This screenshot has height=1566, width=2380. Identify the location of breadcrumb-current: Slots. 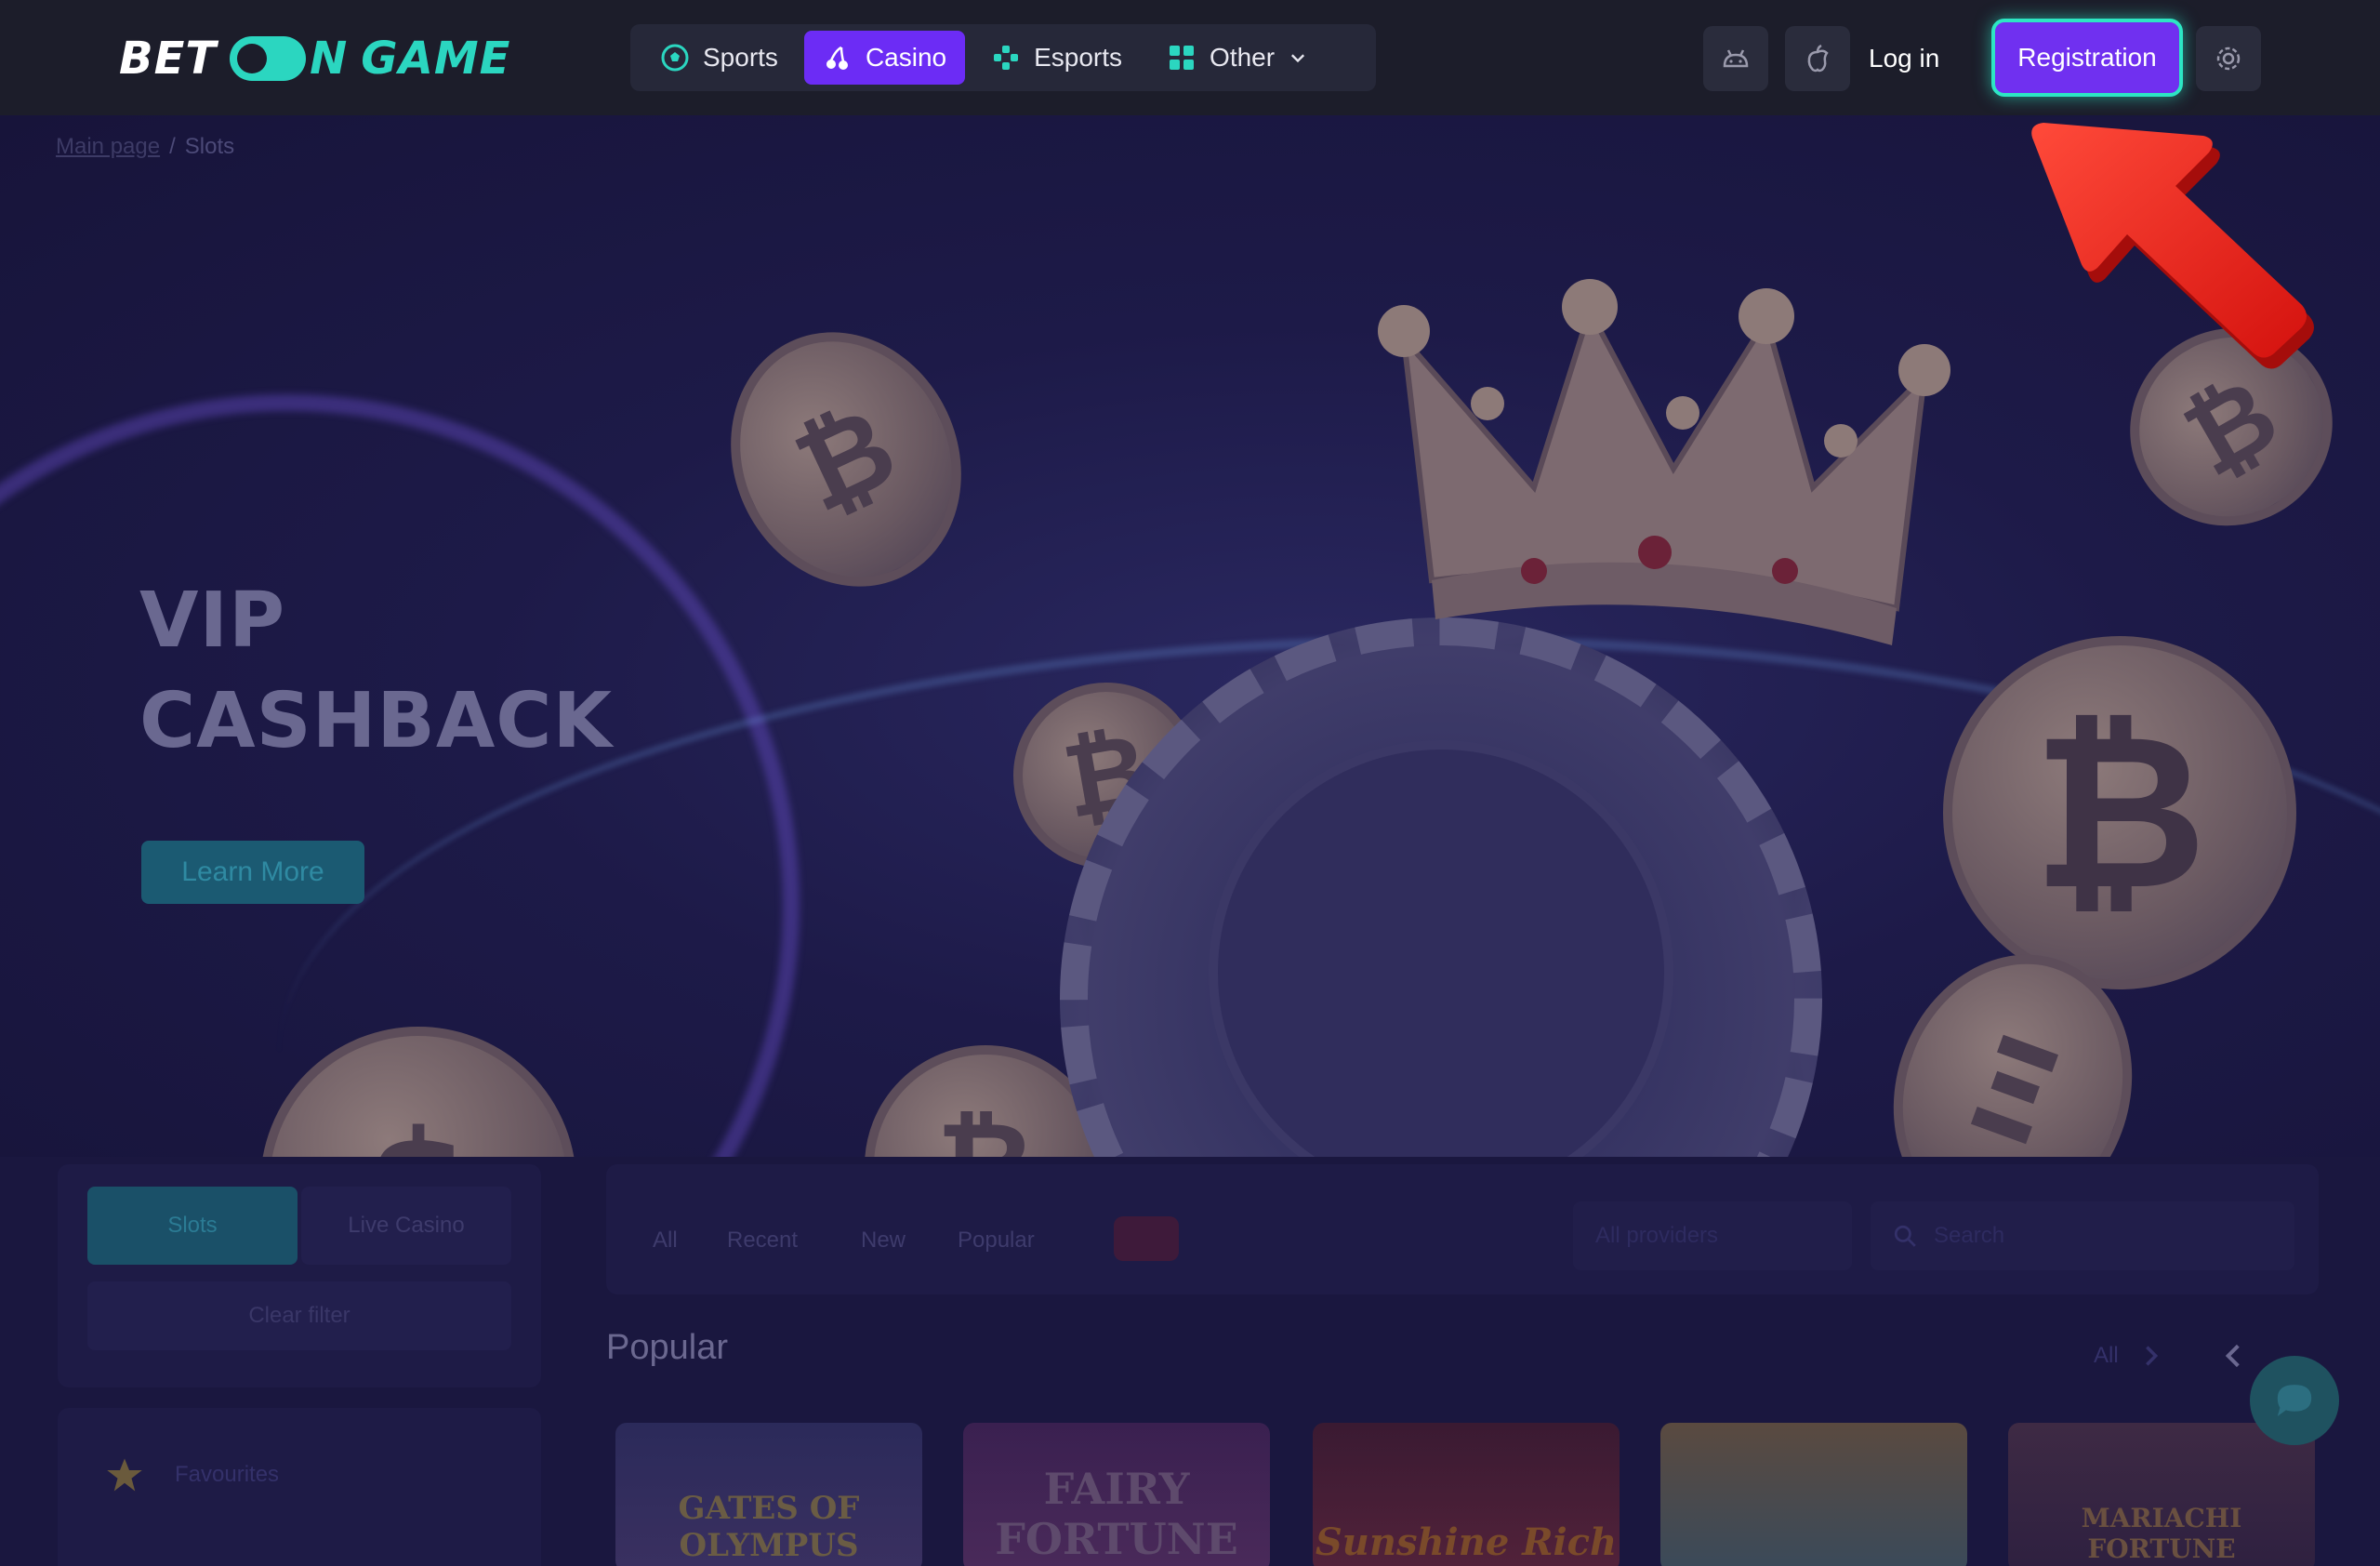
(209, 147).